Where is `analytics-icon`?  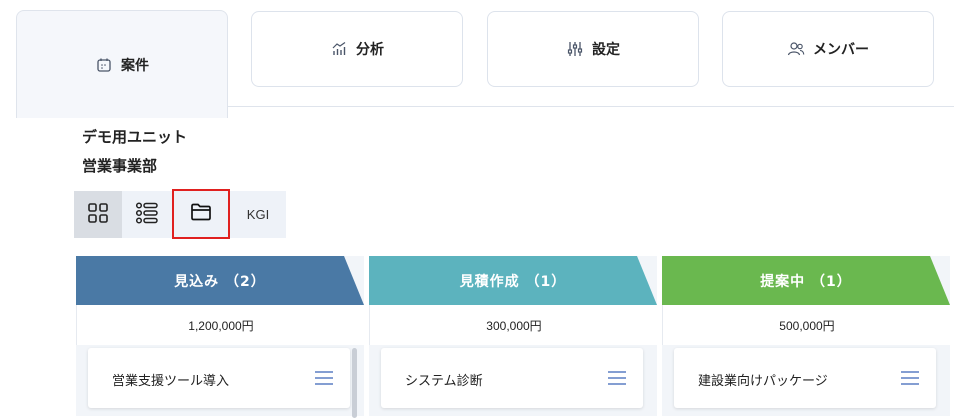
analytics-icon is located at coordinates (339, 49).